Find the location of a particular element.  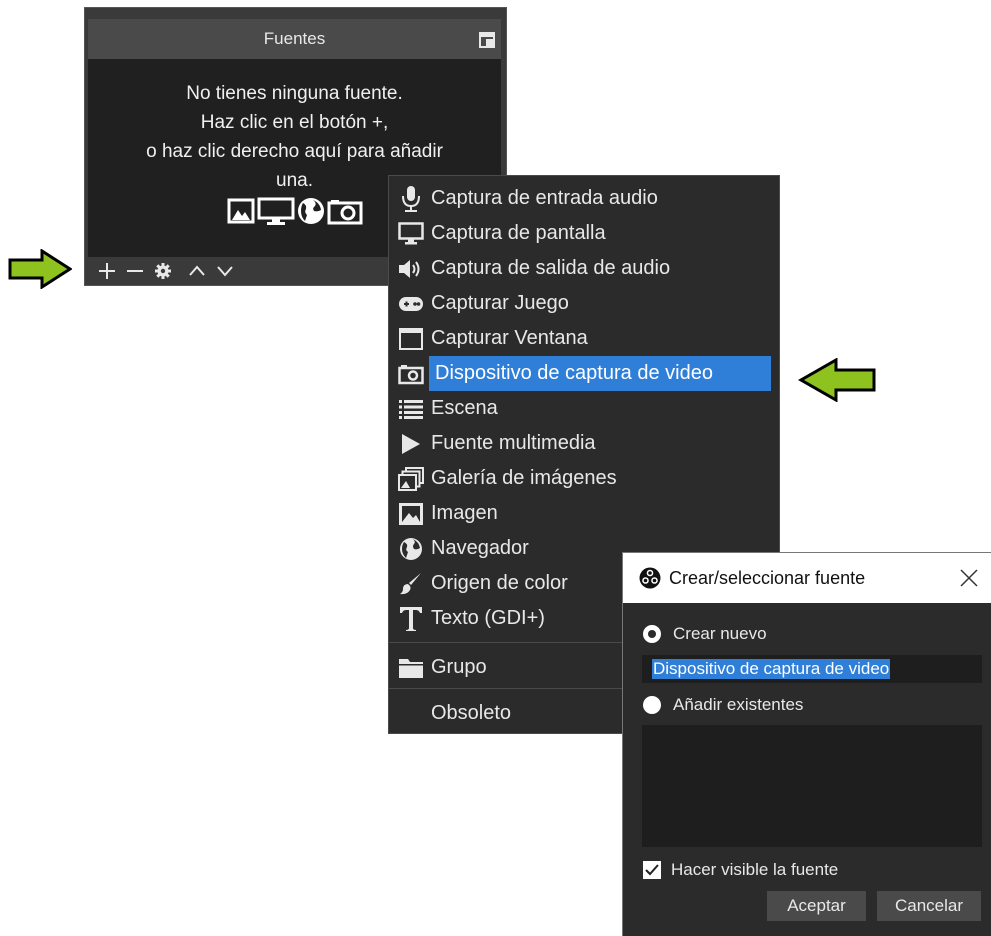

add-existing-radio is located at coordinates (652, 705).